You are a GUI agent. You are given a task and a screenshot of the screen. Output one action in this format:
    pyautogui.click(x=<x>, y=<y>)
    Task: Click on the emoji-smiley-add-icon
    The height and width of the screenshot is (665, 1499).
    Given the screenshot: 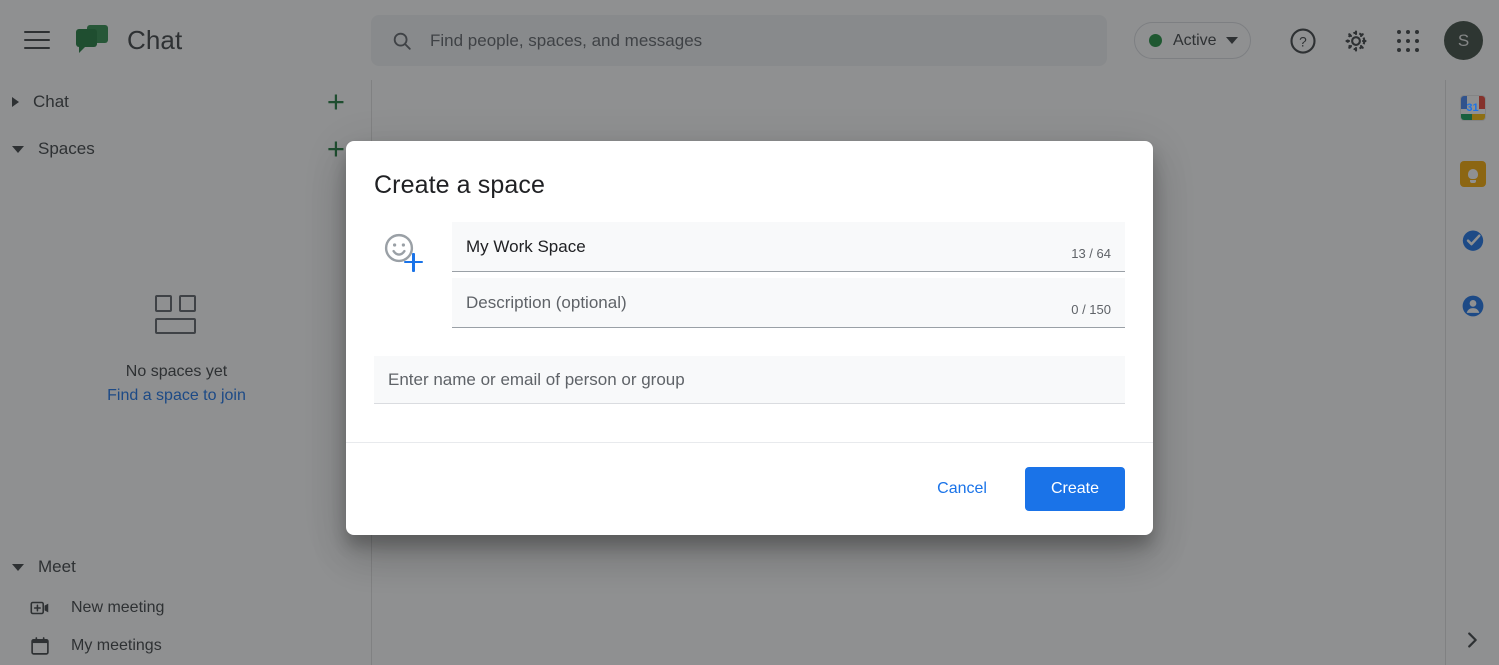 What is the action you would take?
    pyautogui.click(x=403, y=254)
    